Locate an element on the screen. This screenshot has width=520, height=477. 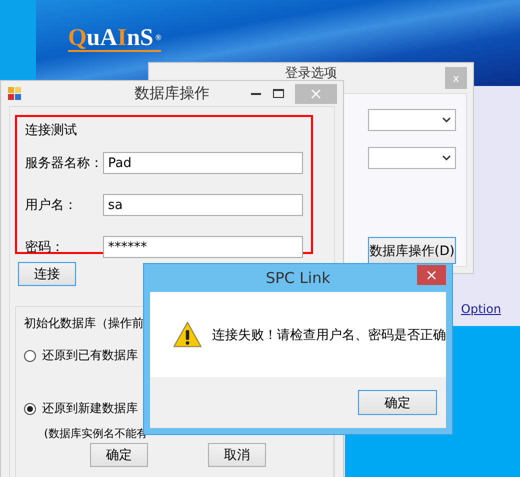
dialog-title: SPC Link is located at coordinates (298, 278).